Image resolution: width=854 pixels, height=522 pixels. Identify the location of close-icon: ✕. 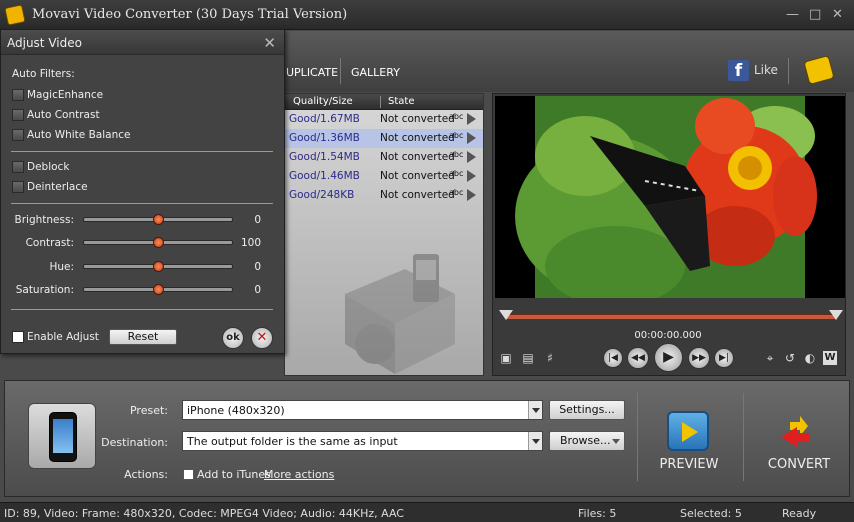
(269, 43).